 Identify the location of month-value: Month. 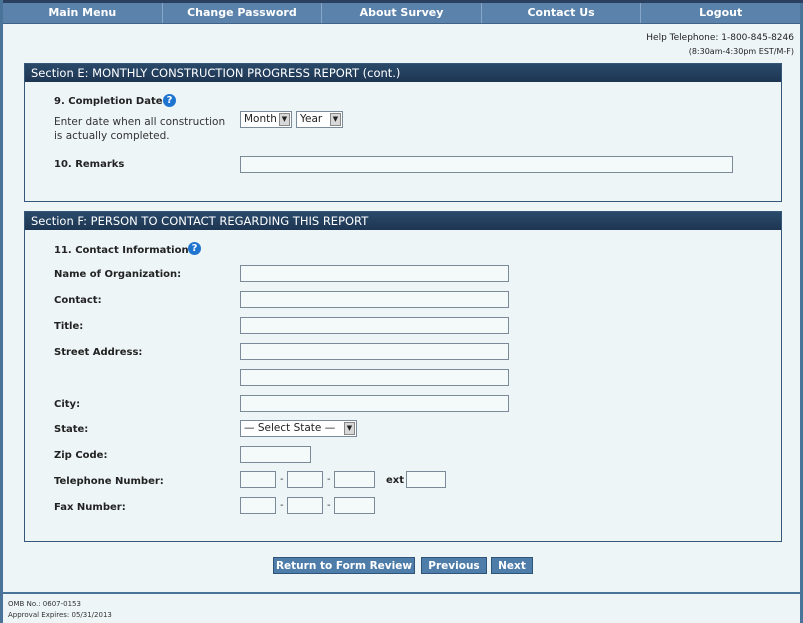
(260, 119).